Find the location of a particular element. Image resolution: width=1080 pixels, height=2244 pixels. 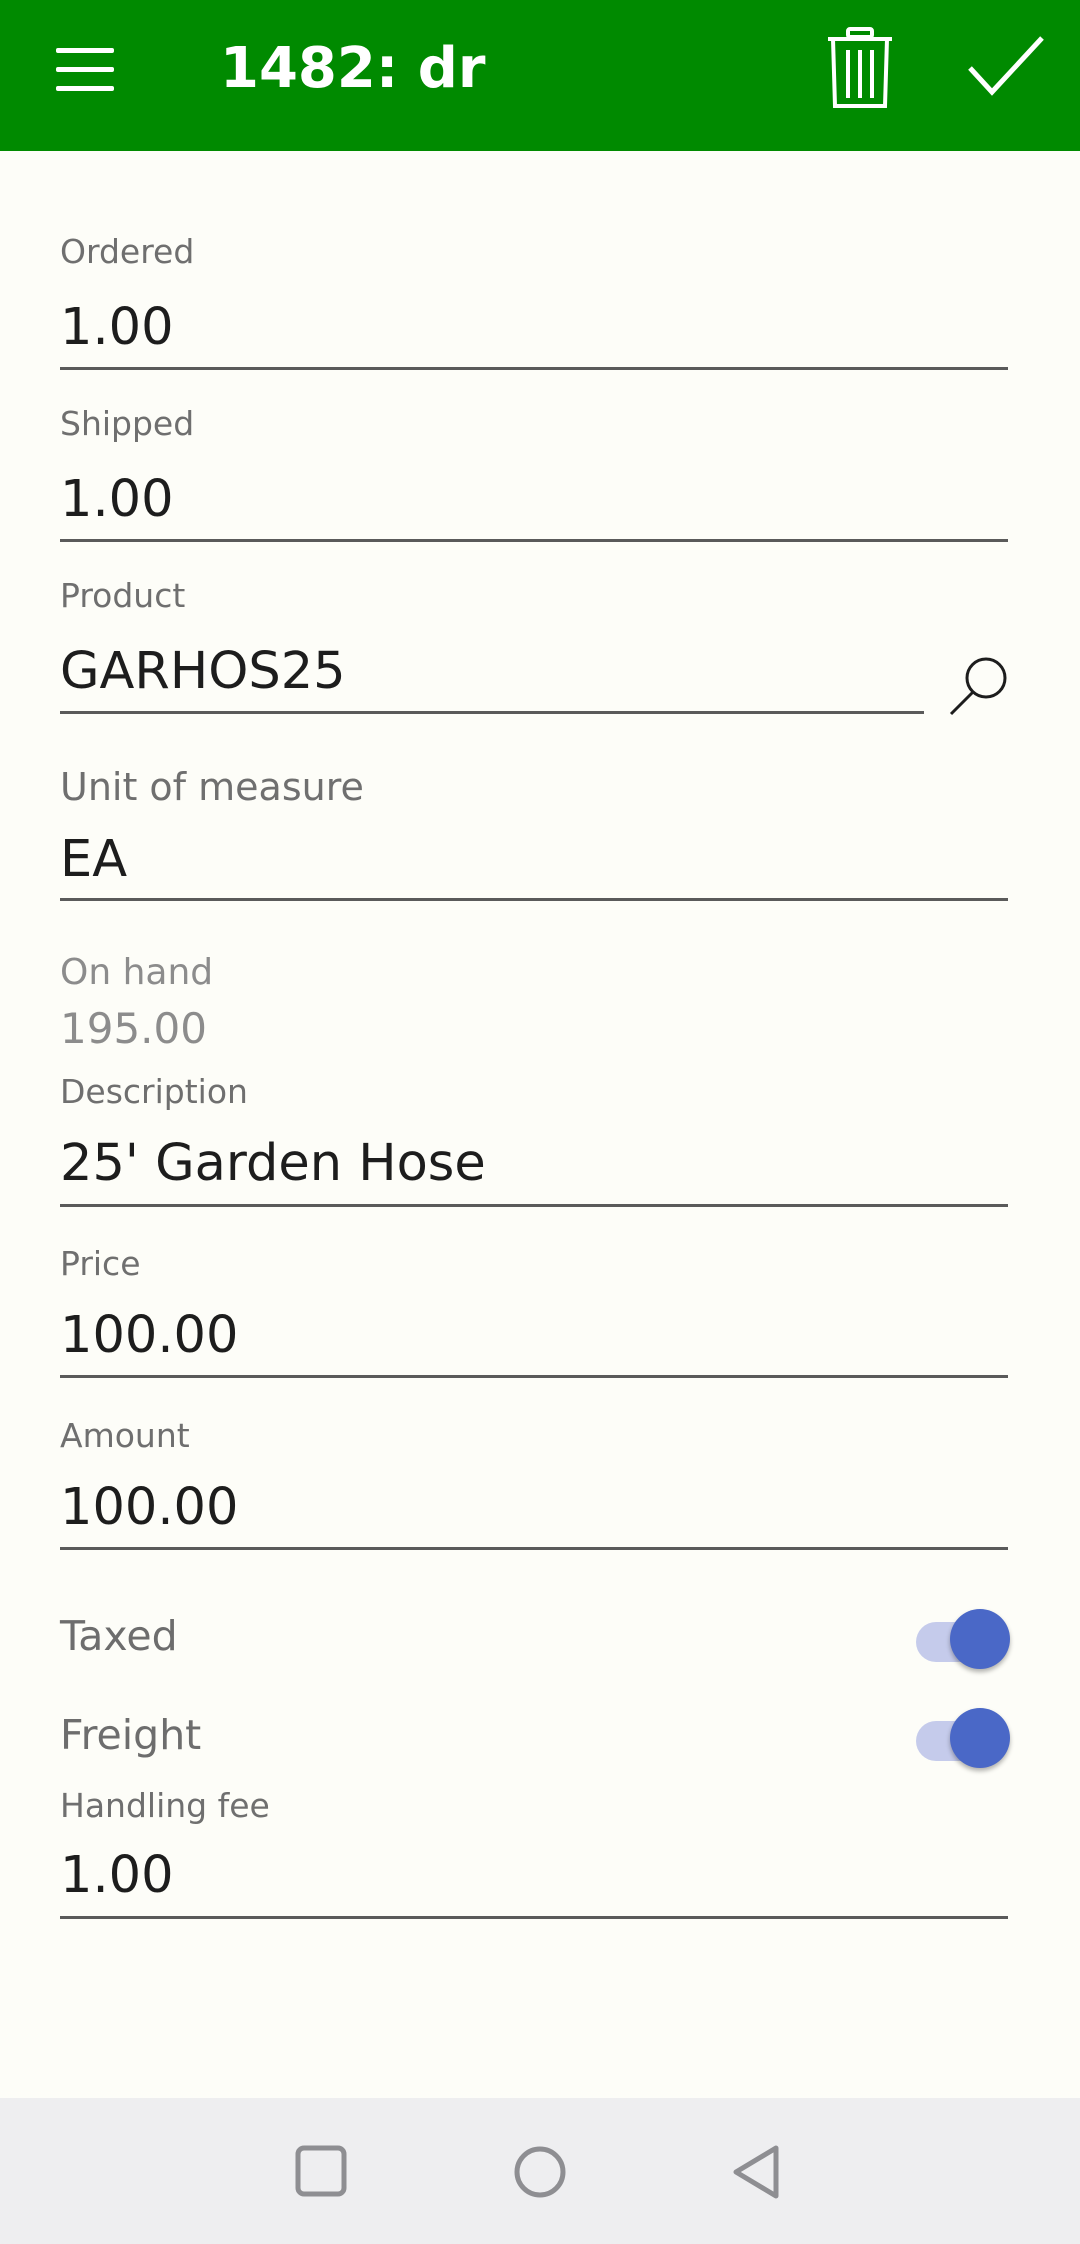

handling-fee-underline is located at coordinates (534, 1917).